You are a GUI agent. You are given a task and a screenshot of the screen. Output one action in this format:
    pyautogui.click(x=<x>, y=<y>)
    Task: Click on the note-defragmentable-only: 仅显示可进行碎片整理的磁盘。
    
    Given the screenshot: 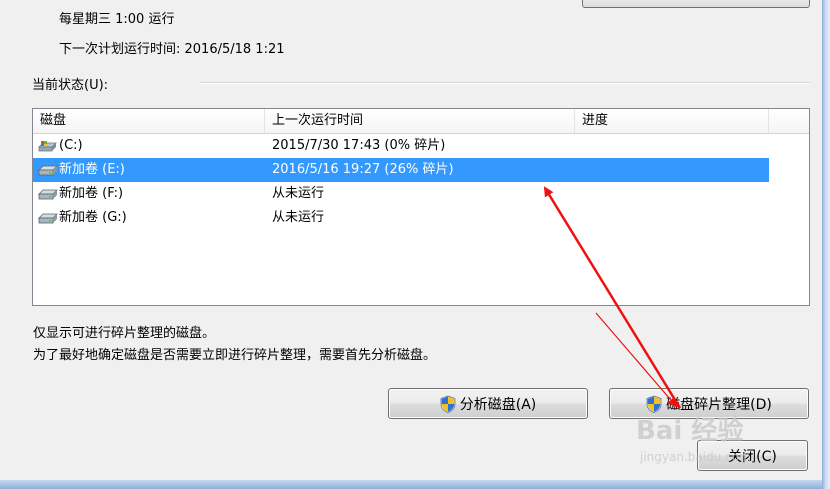 What is the action you would take?
    pyautogui.click(x=124, y=333)
    